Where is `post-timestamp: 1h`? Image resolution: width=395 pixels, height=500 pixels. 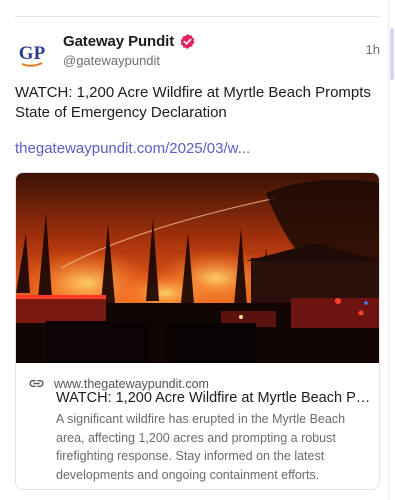 post-timestamp: 1h is located at coordinates (373, 49).